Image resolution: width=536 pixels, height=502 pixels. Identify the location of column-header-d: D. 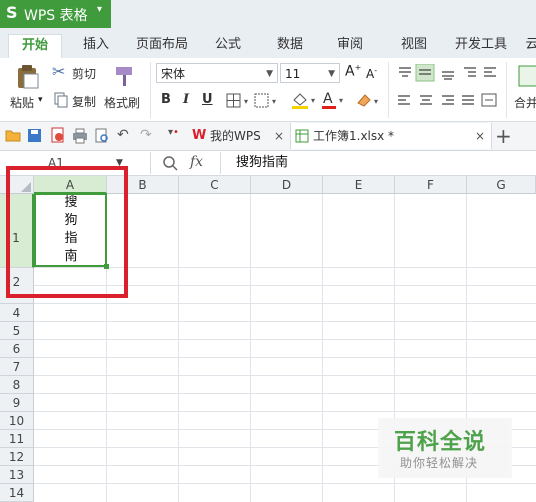
(287, 185).